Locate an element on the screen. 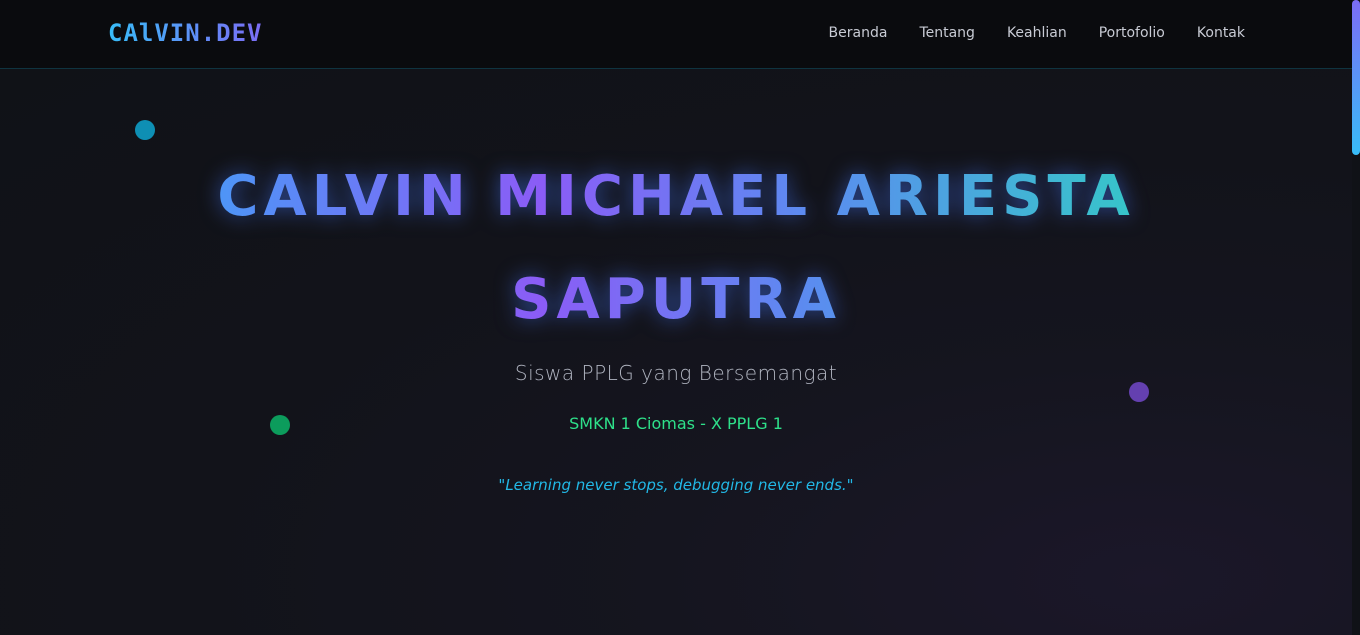  nav-link-portofolio: Portofolio is located at coordinates (1132, 33).